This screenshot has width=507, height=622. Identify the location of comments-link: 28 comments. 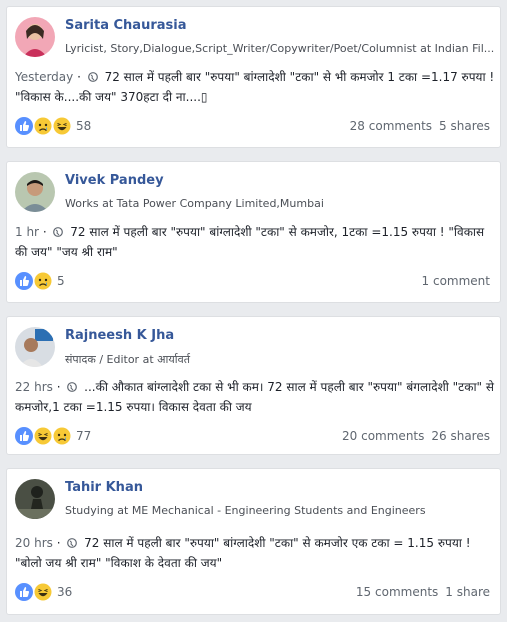
(391, 126).